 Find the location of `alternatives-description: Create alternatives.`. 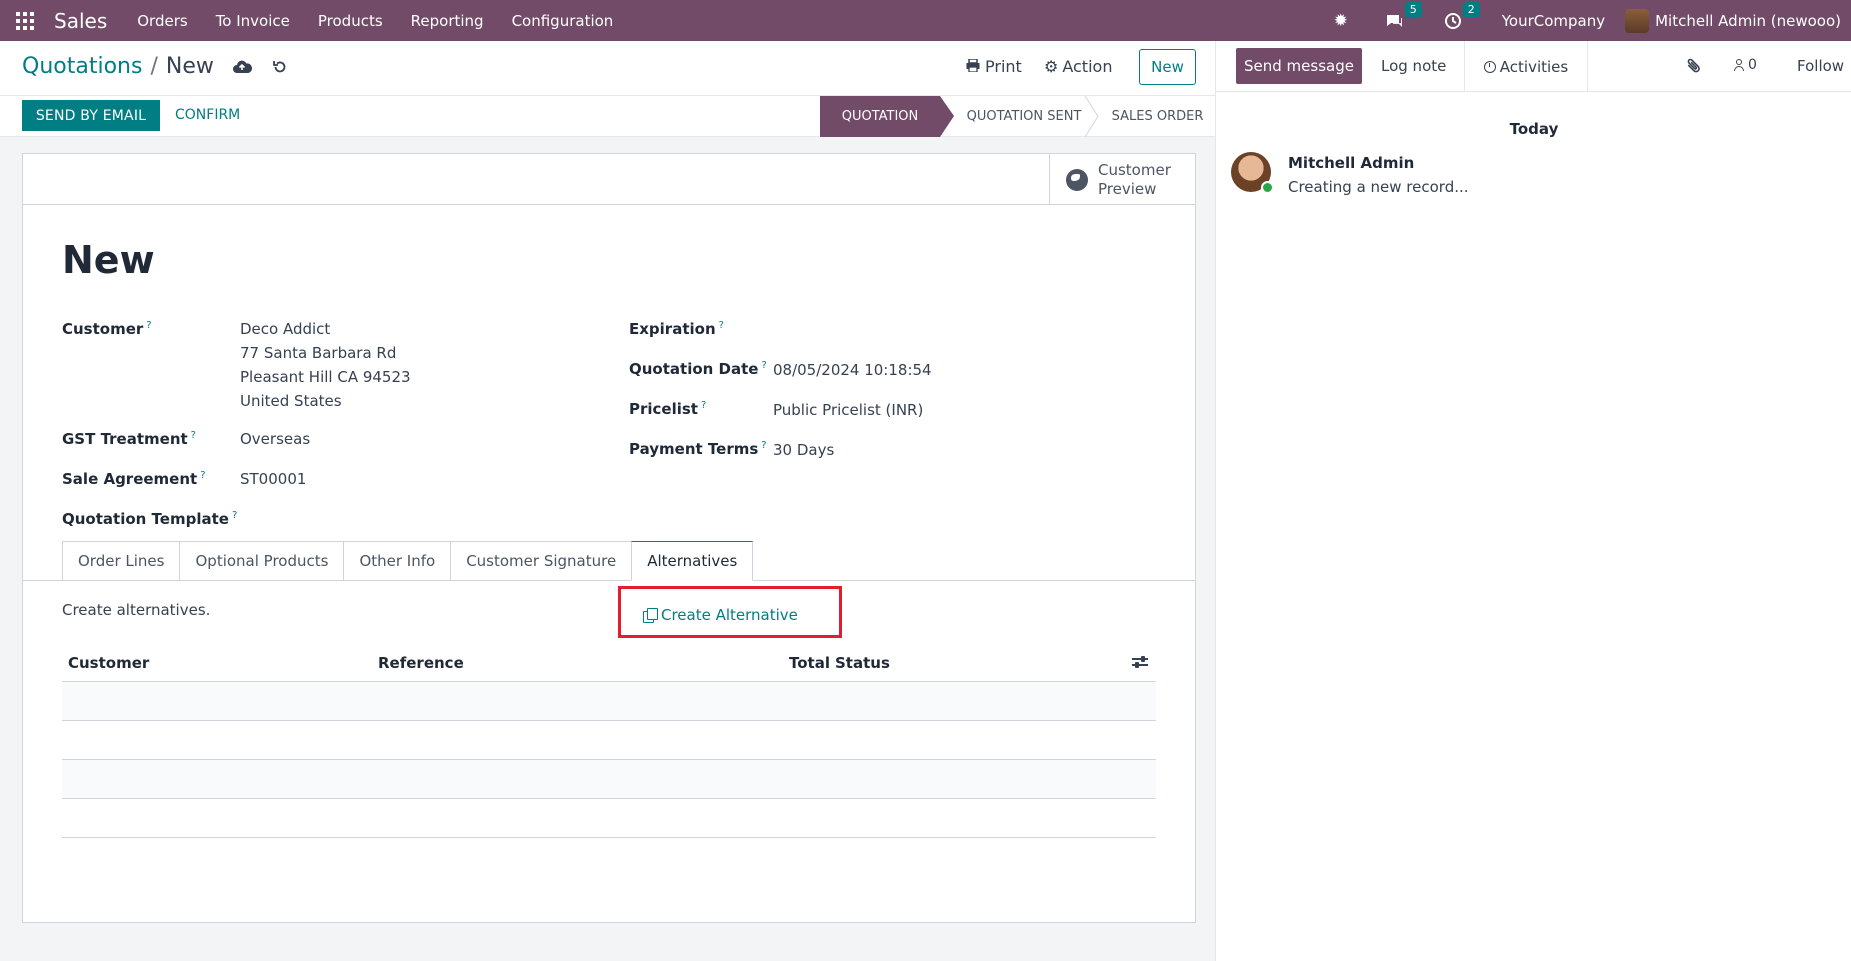

alternatives-description: Create alternatives. is located at coordinates (136, 610).